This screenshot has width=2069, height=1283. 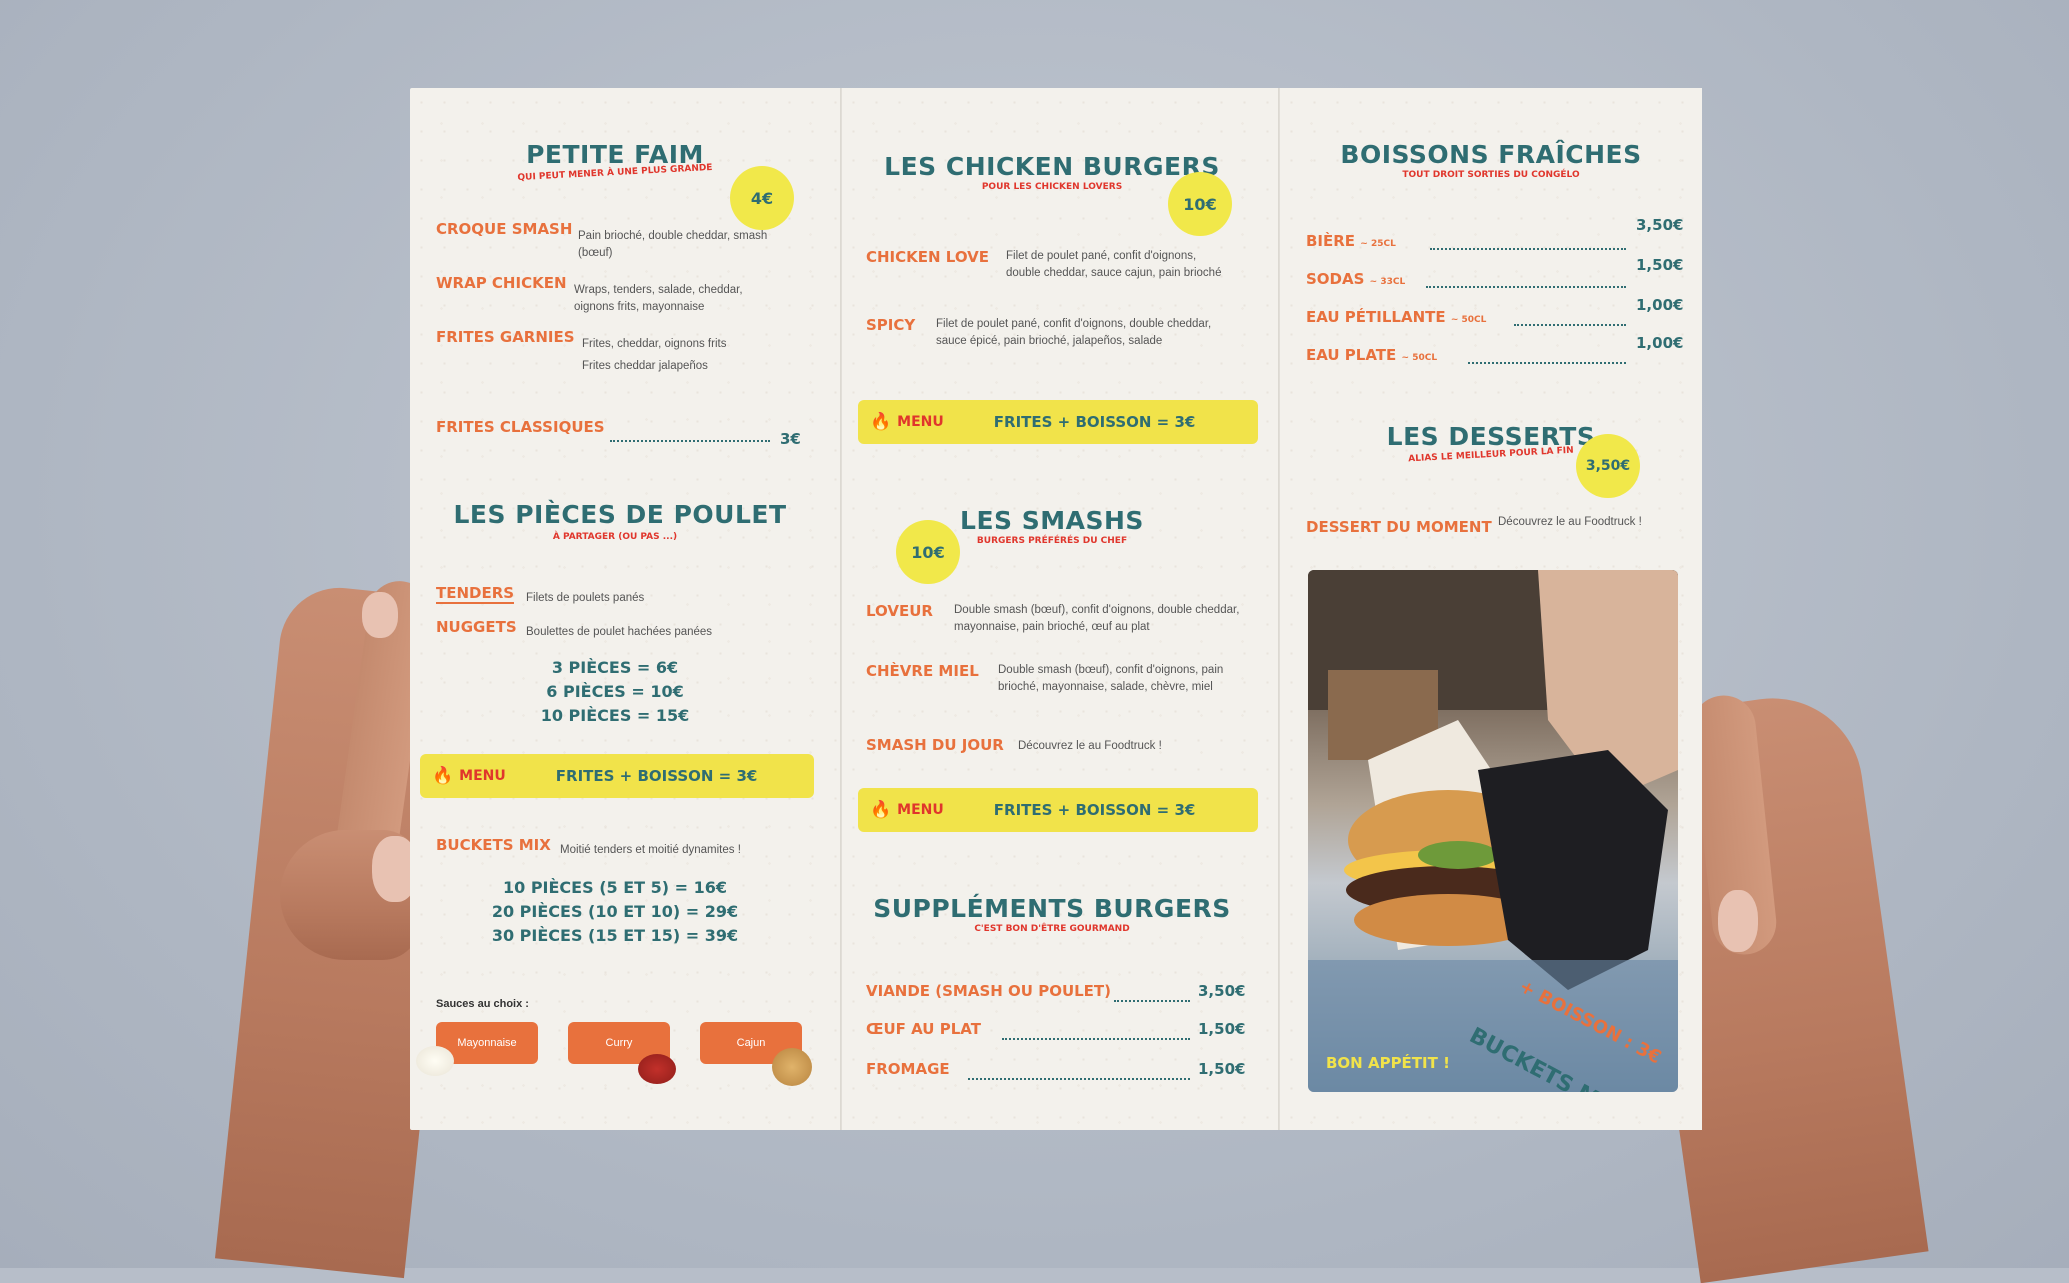 What do you see at coordinates (620, 514) in the screenshot?
I see `section-title-pieces-poulet: LES PIÈCES DE POULET` at bounding box center [620, 514].